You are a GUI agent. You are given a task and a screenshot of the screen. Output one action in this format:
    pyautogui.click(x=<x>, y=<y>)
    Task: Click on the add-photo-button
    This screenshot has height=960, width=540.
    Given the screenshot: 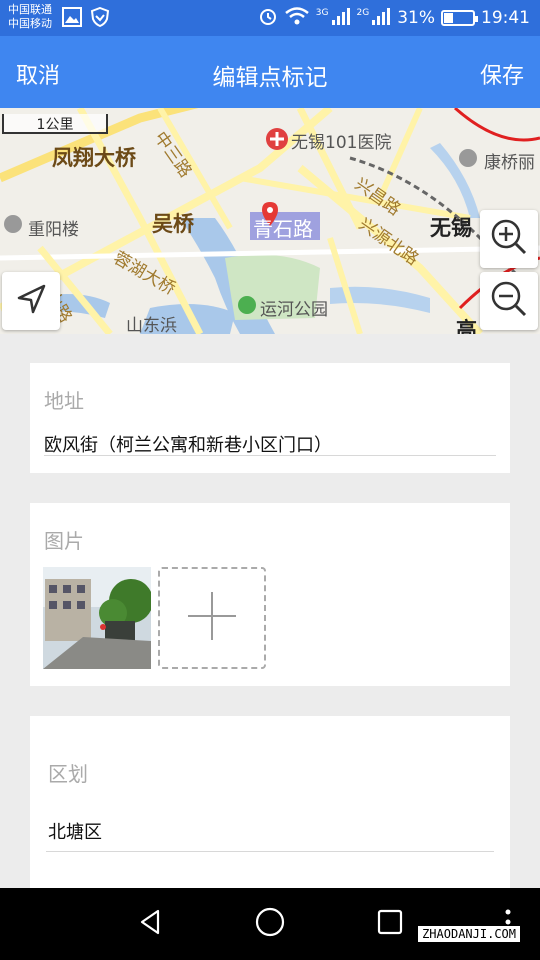 What is the action you would take?
    pyautogui.click(x=212, y=618)
    